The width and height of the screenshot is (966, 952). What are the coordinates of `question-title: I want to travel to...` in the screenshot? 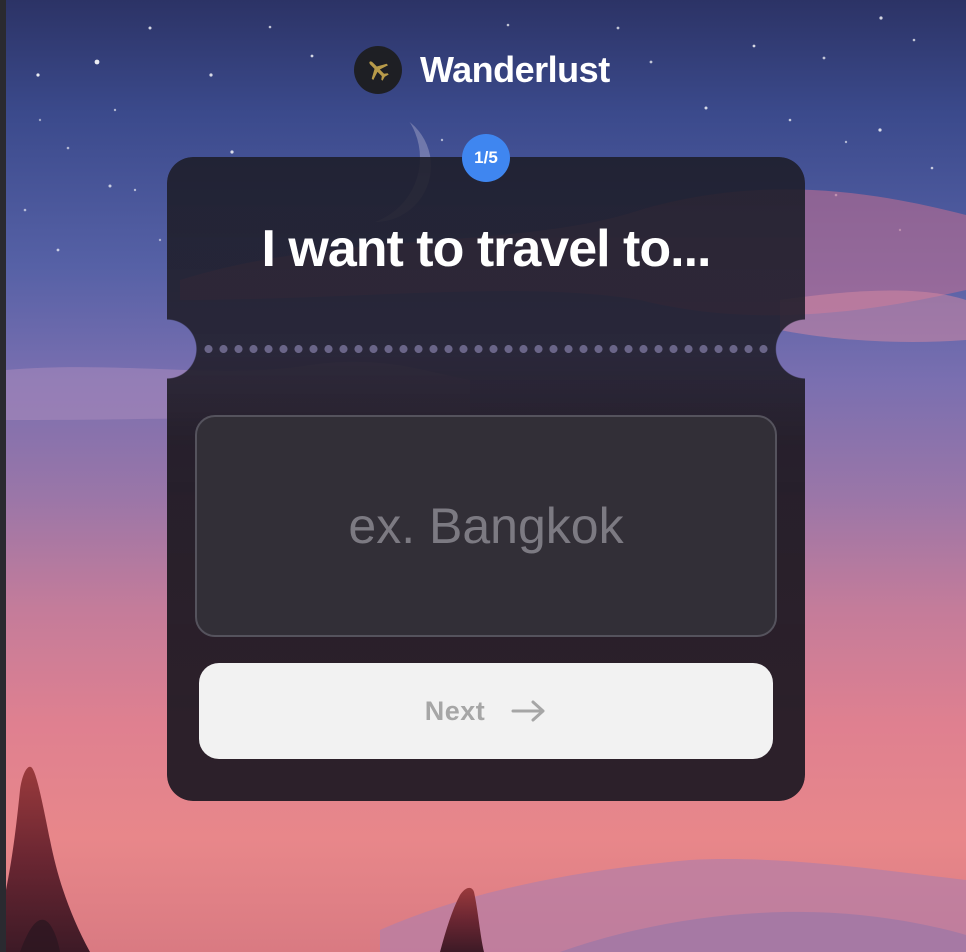 It's located at (486, 249).